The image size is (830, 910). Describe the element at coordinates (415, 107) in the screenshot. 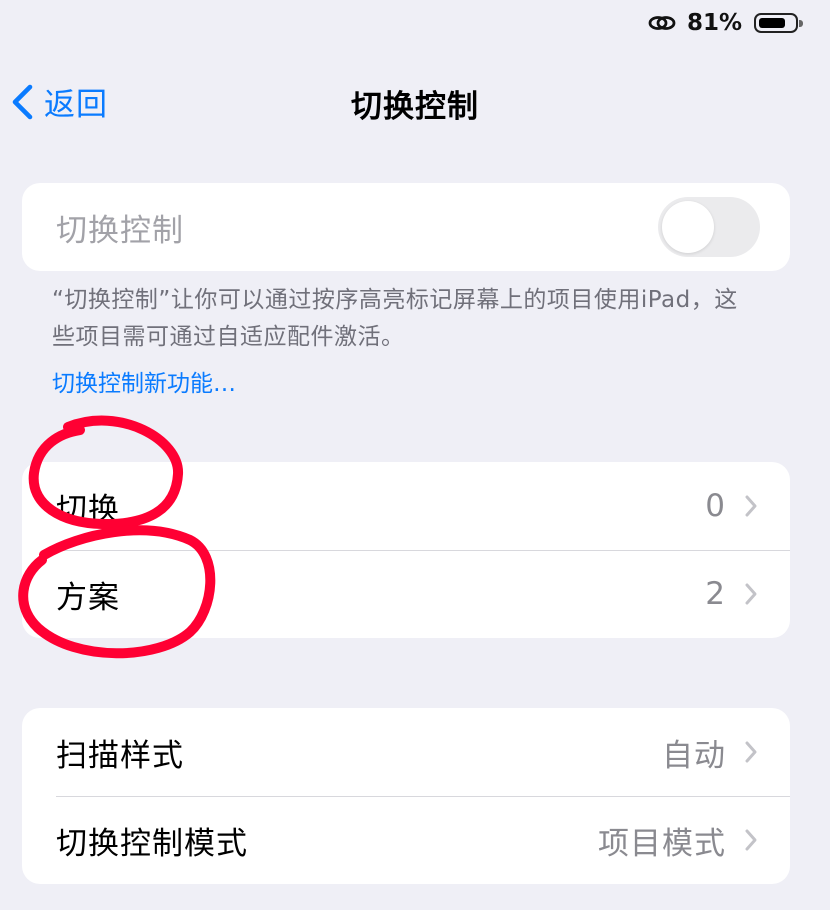

I see `page-title: 切换控制` at that location.